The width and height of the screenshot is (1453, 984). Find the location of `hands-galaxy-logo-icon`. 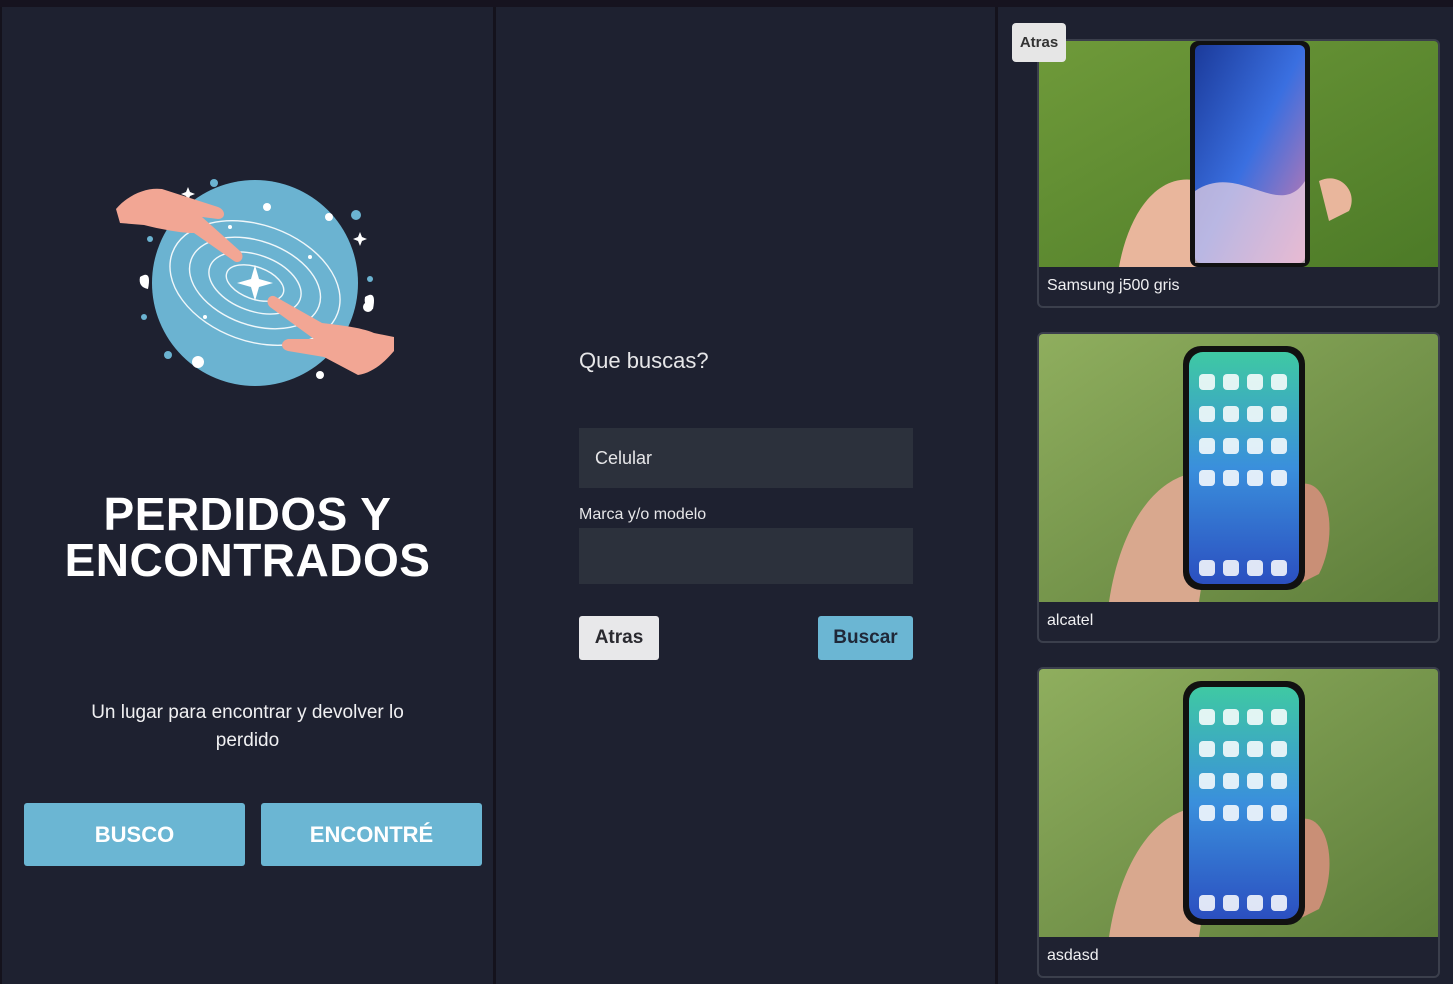

hands-galaxy-logo-icon is located at coordinates (255, 282).